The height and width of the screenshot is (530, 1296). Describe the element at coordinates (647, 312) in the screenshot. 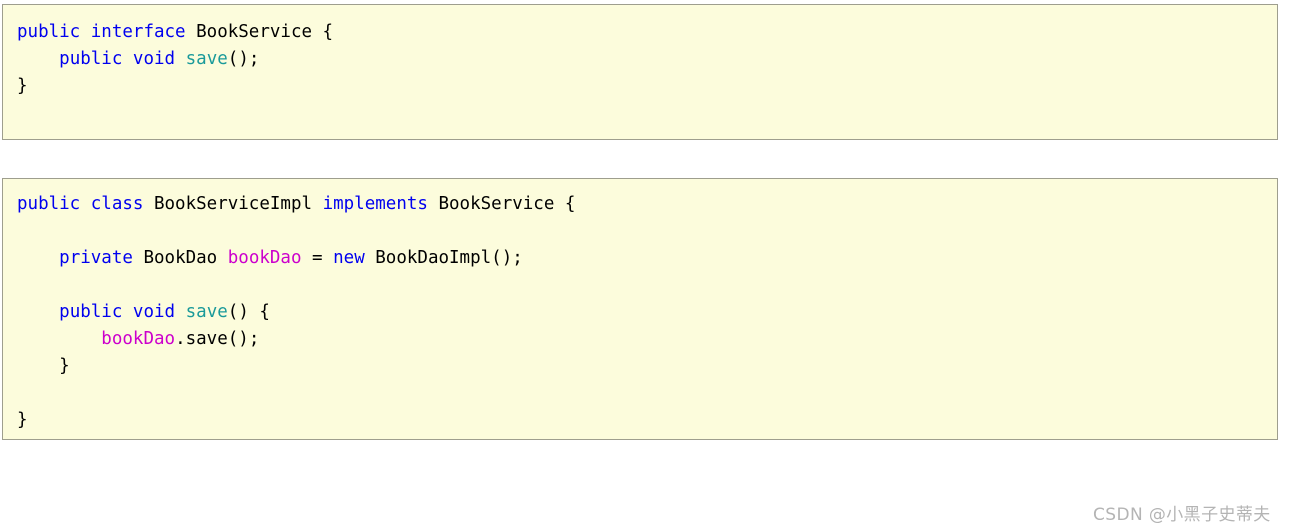

I see `code-line: public void save() {` at that location.